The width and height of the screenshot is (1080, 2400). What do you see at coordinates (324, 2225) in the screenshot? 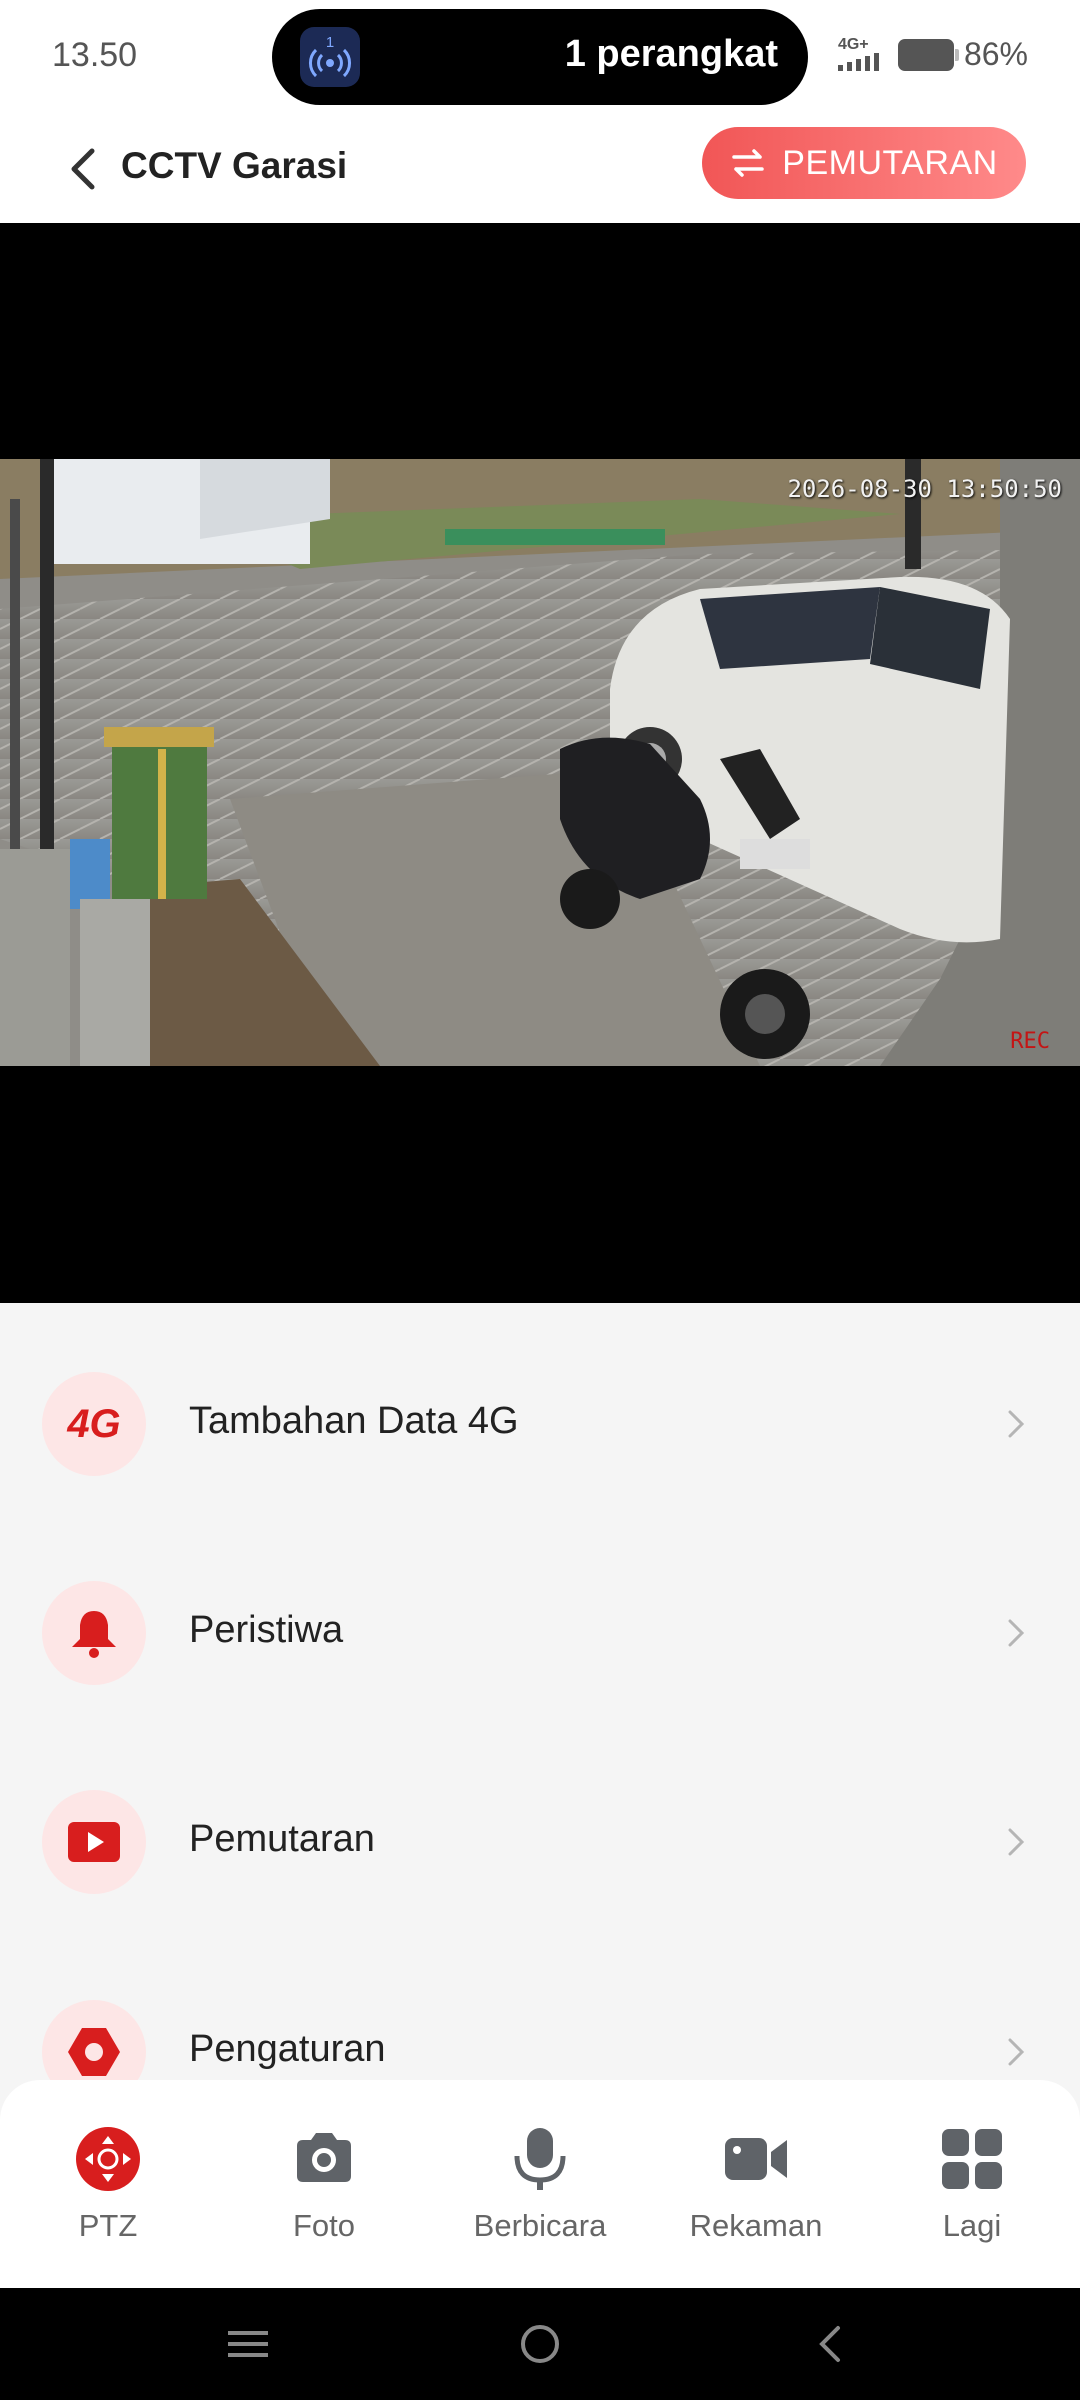
I see `photo-label: Foto` at bounding box center [324, 2225].